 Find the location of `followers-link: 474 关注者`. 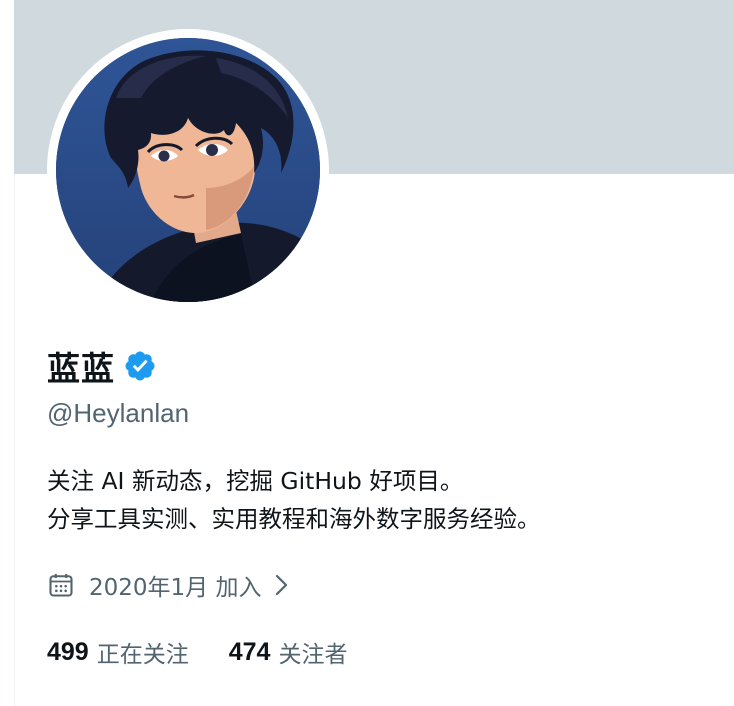

followers-link: 474 关注者 is located at coordinates (288, 652).